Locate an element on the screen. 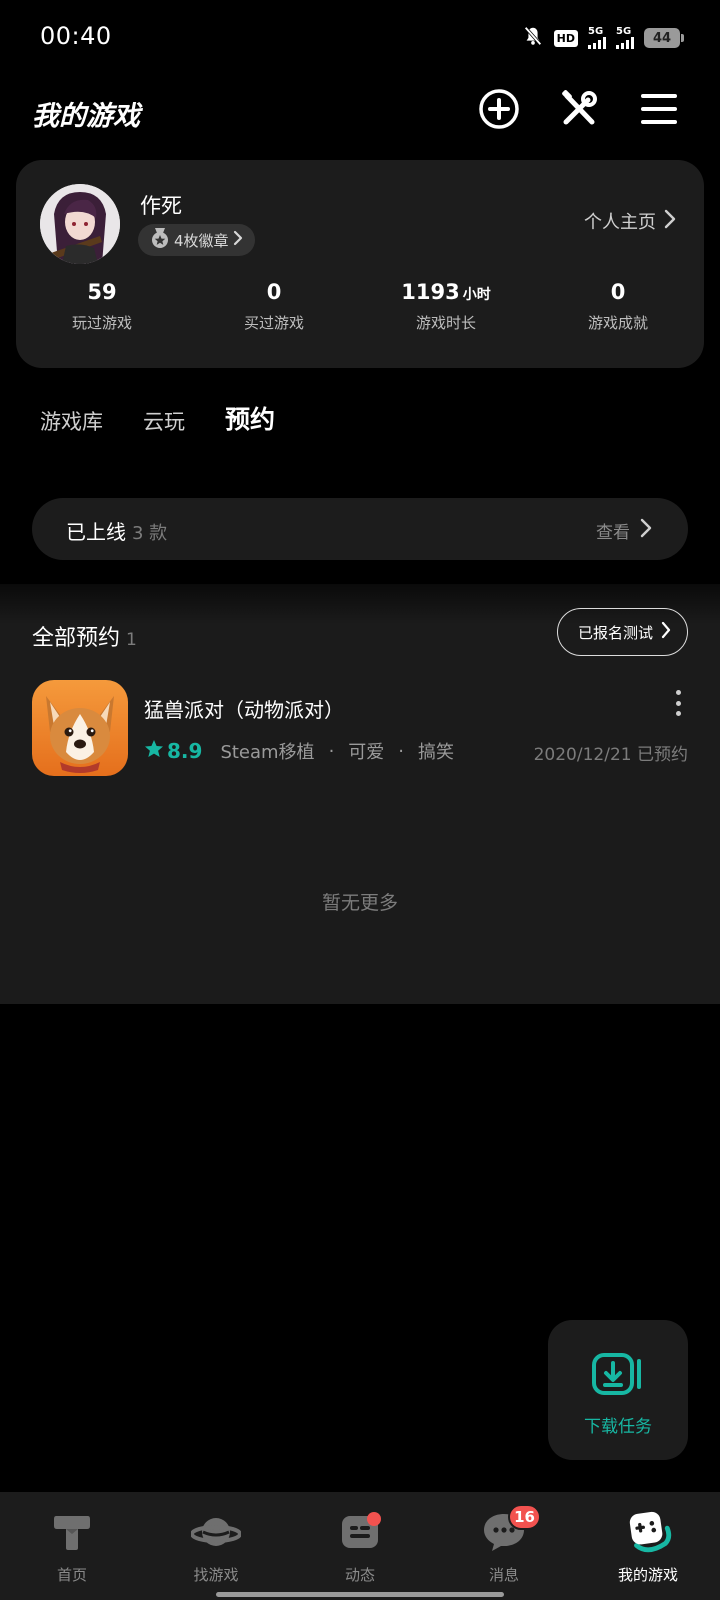 This screenshot has height=1600, width=720. nav-my-games: 我的游戏 is located at coordinates (648, 1546).